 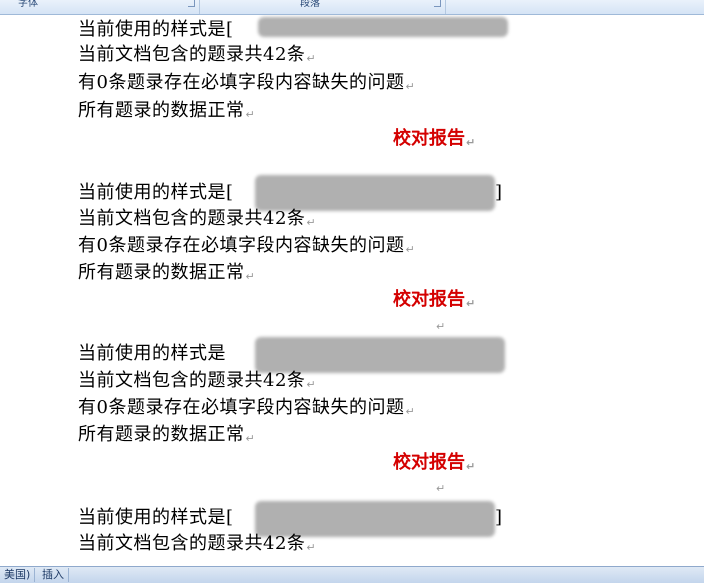 I want to click on status-bar: 美国) 插入, so click(x=352, y=574).